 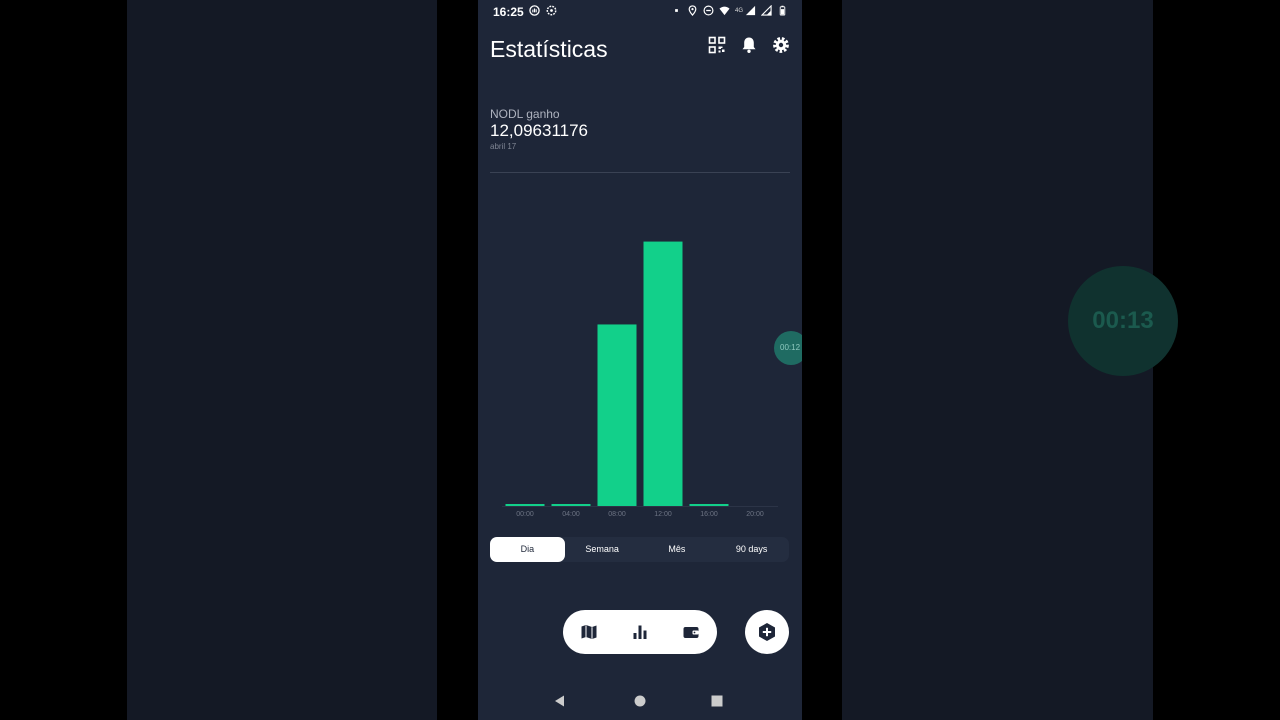 What do you see at coordinates (640, 352) in the screenshot?
I see `earnings-bar-chart: 00:00 04:00 08:00 12:00 16:00 20:00` at bounding box center [640, 352].